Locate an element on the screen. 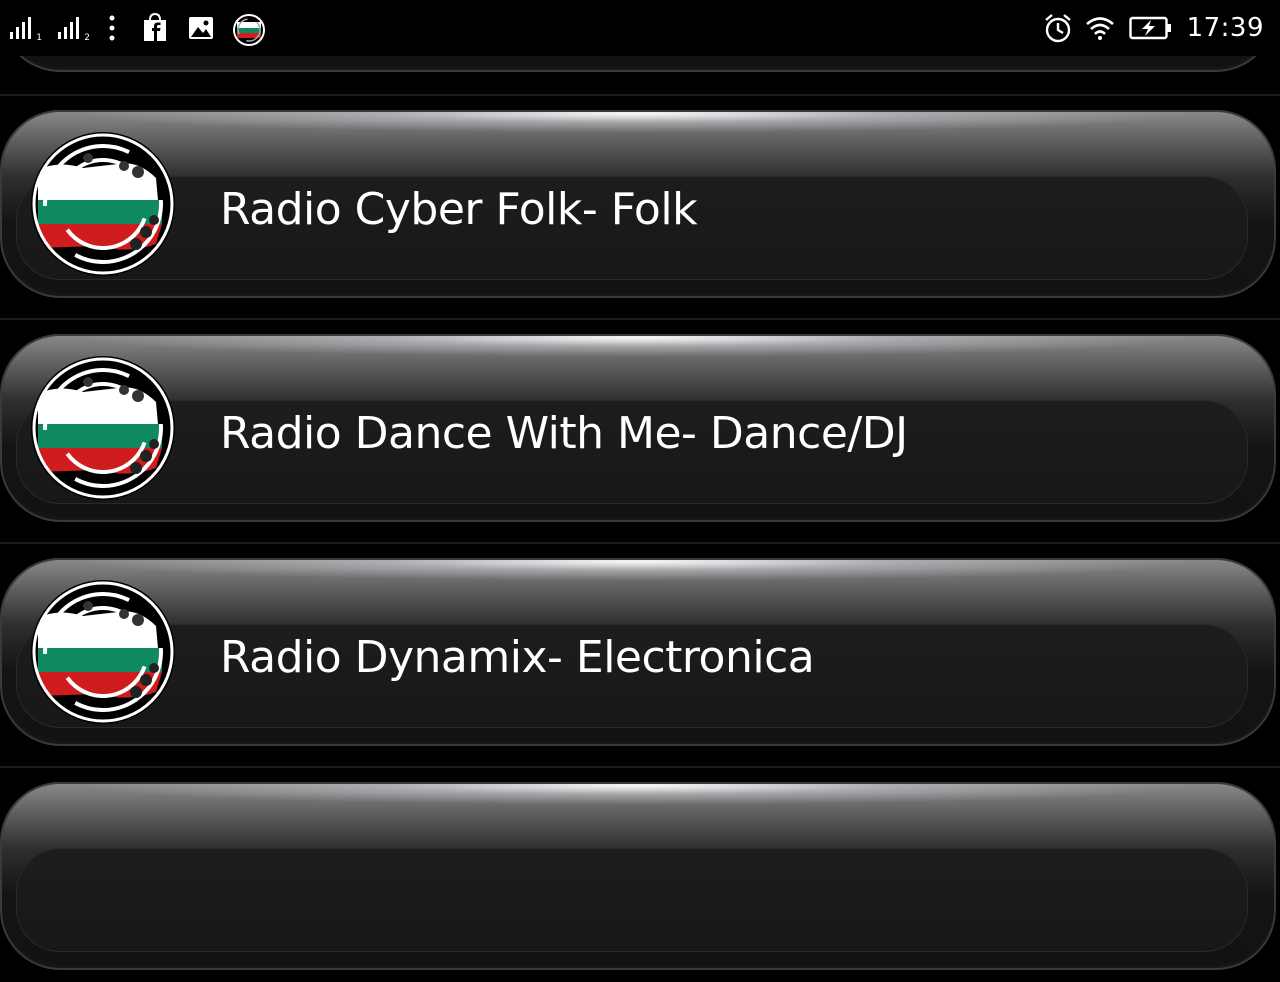  radio-app-icon is located at coordinates (248, 29).